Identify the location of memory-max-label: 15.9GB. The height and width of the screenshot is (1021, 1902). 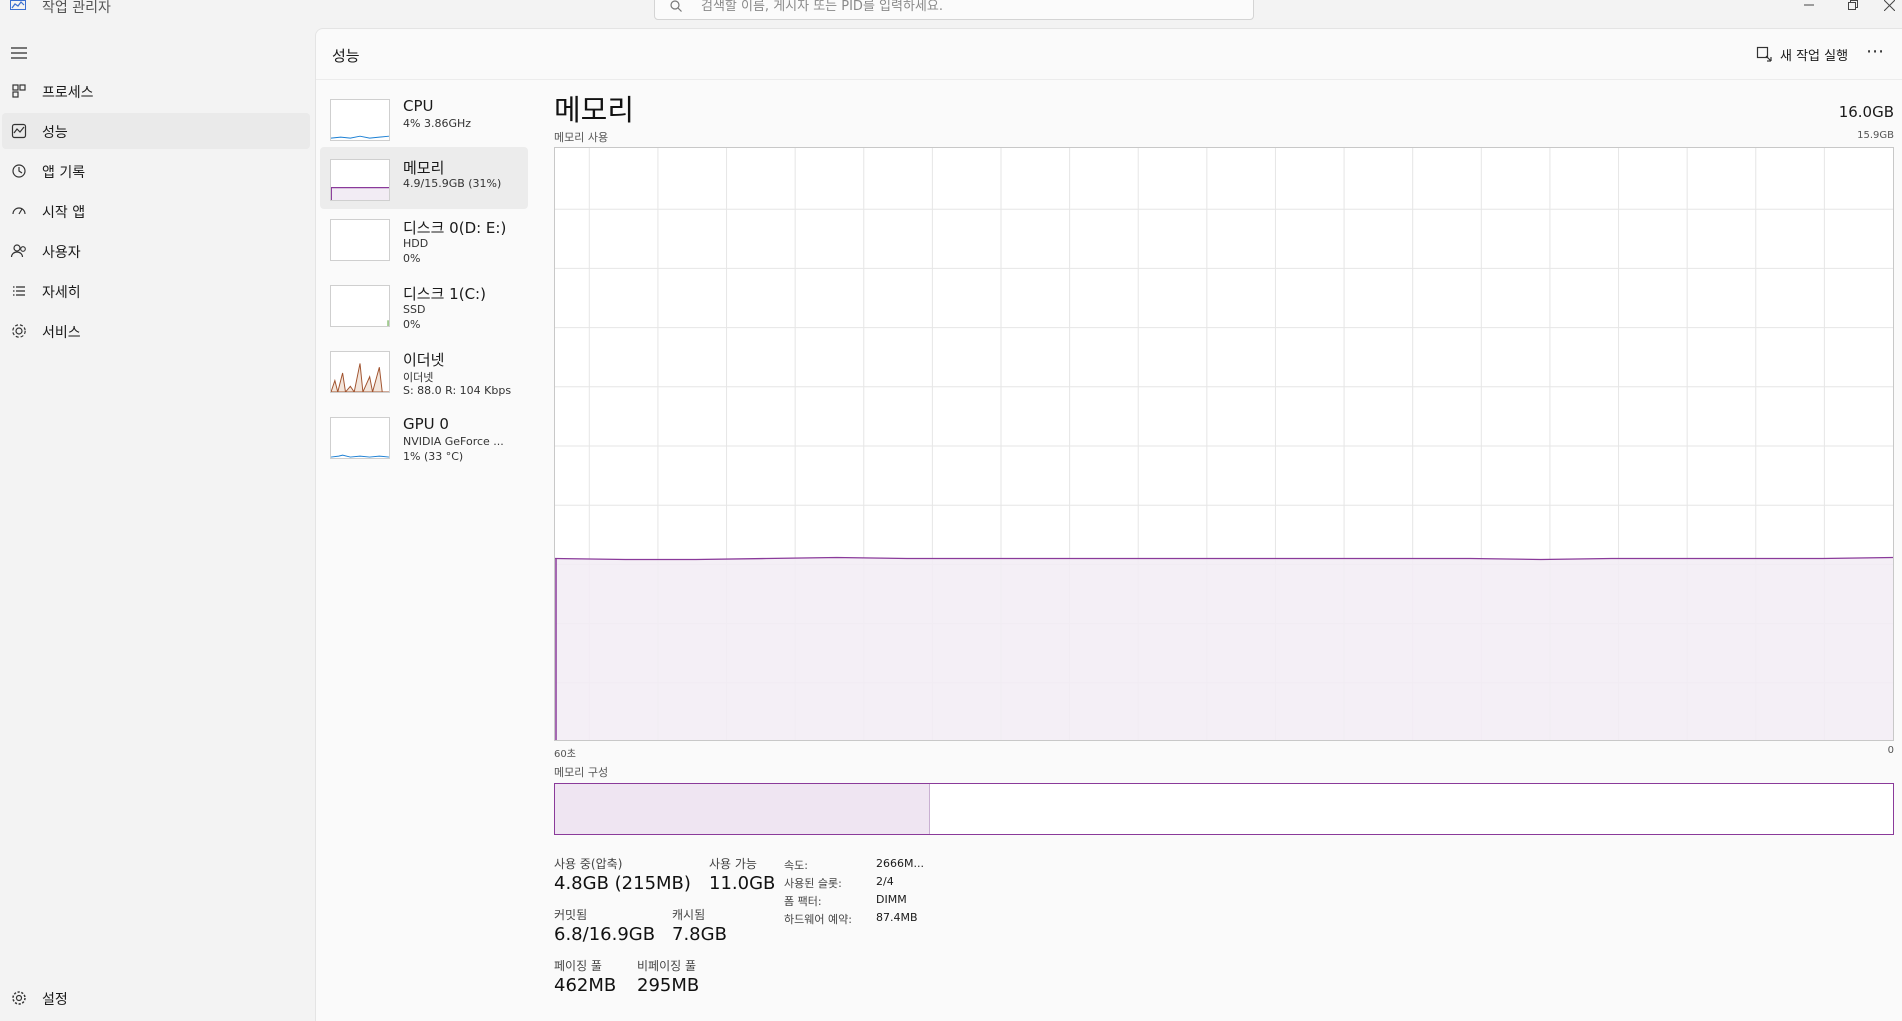
(1875, 135).